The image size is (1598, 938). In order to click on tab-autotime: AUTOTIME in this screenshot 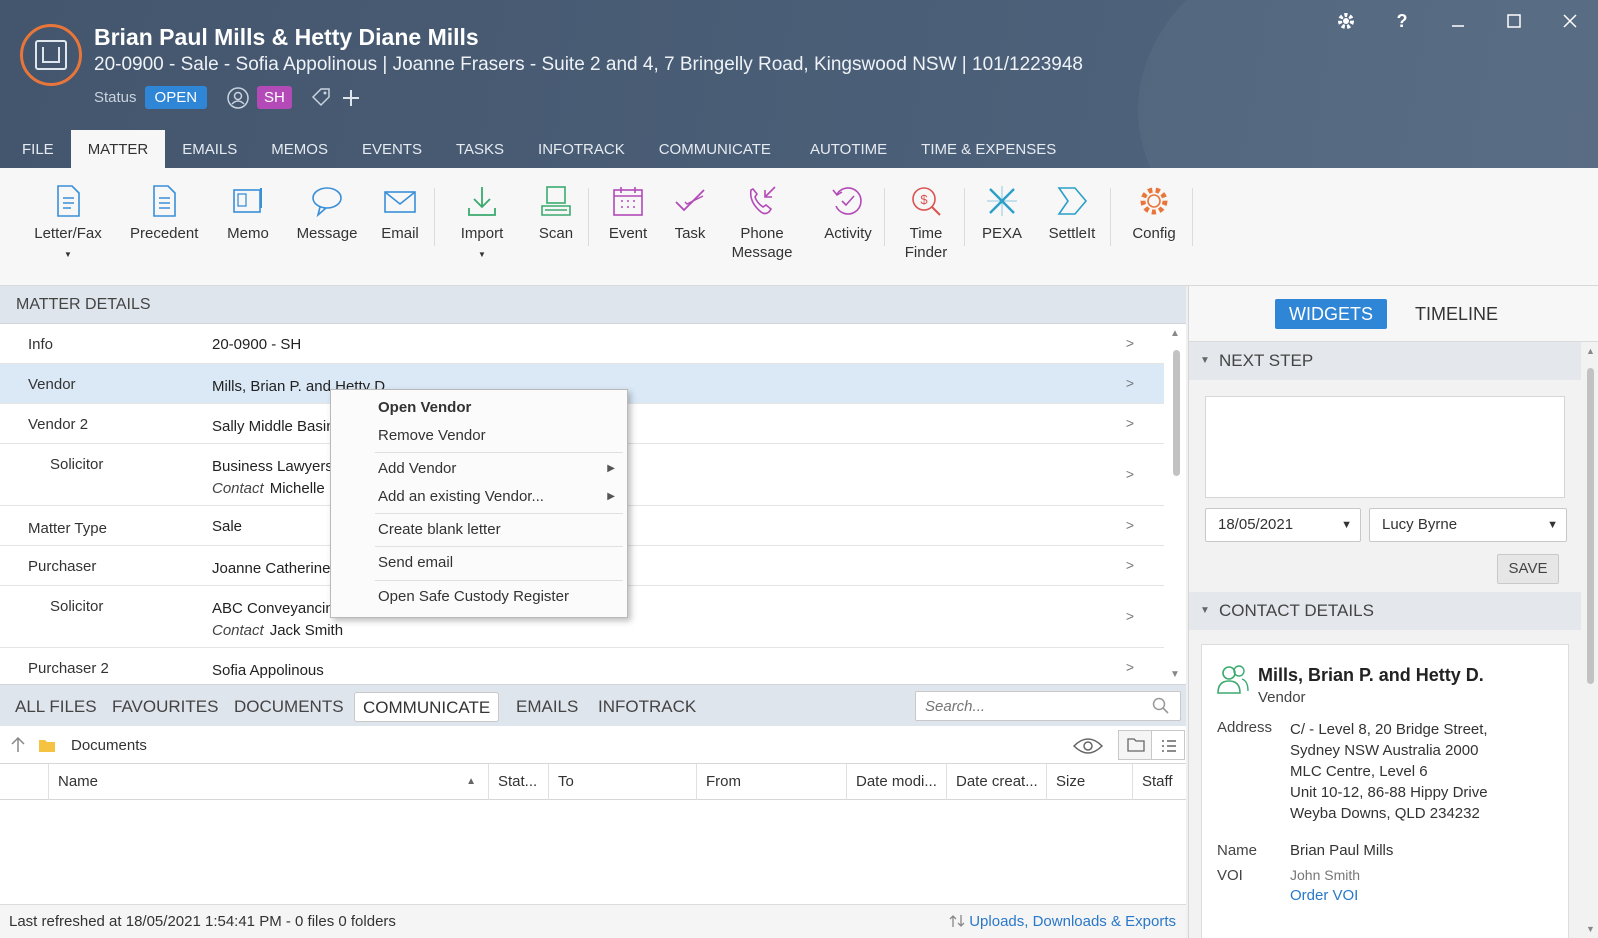, I will do `click(846, 149)`.